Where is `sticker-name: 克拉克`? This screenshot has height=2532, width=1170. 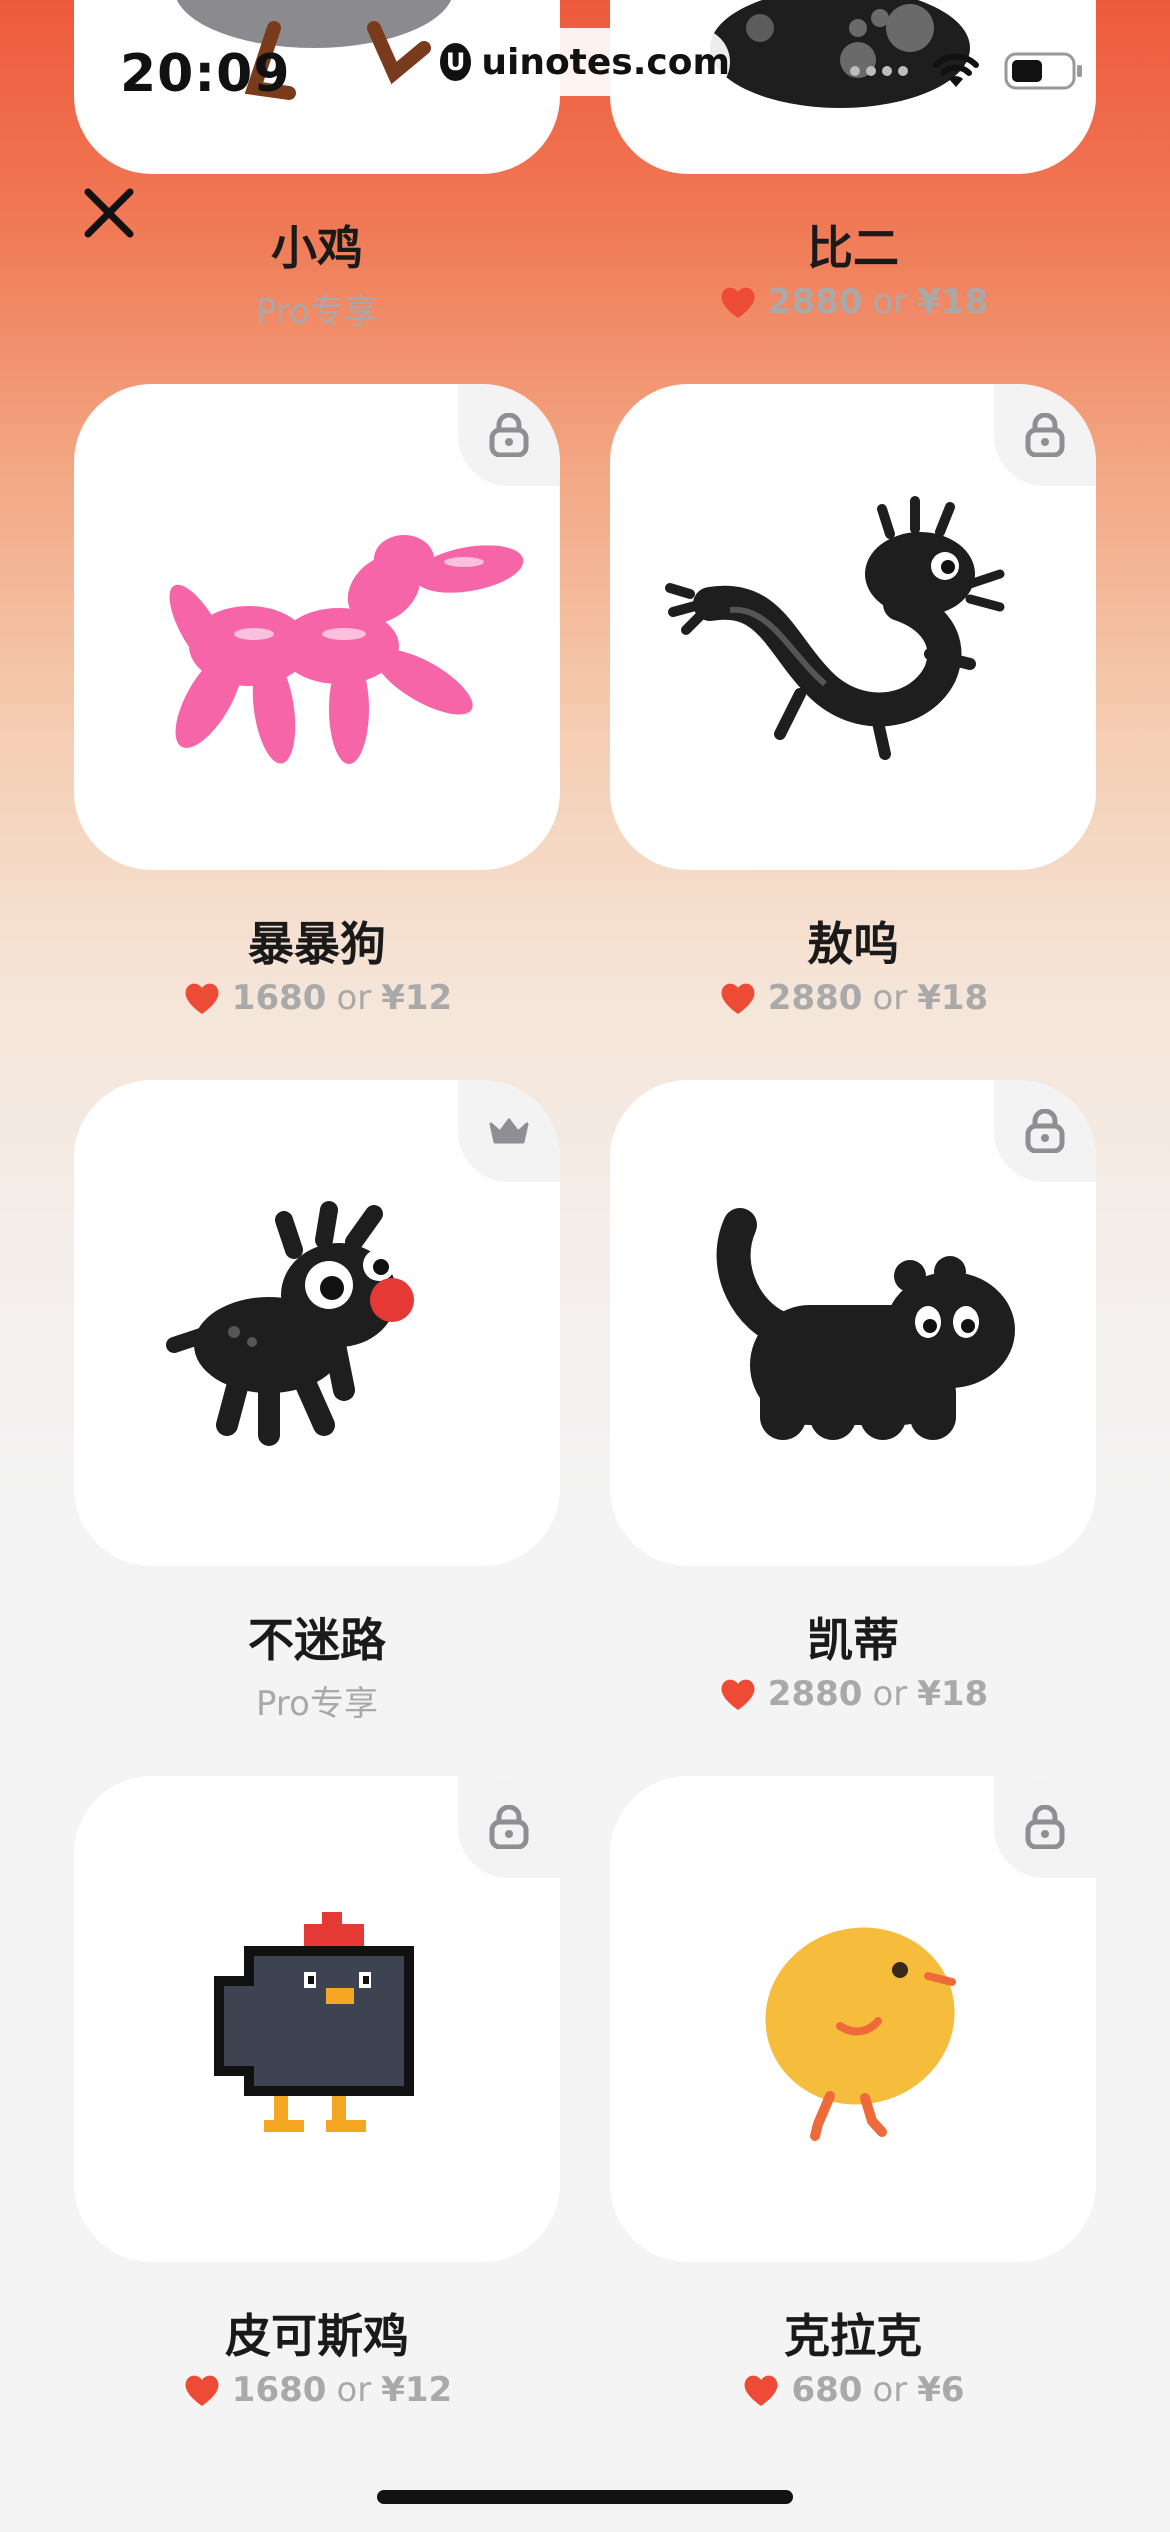 sticker-name: 克拉克 is located at coordinates (853, 2336).